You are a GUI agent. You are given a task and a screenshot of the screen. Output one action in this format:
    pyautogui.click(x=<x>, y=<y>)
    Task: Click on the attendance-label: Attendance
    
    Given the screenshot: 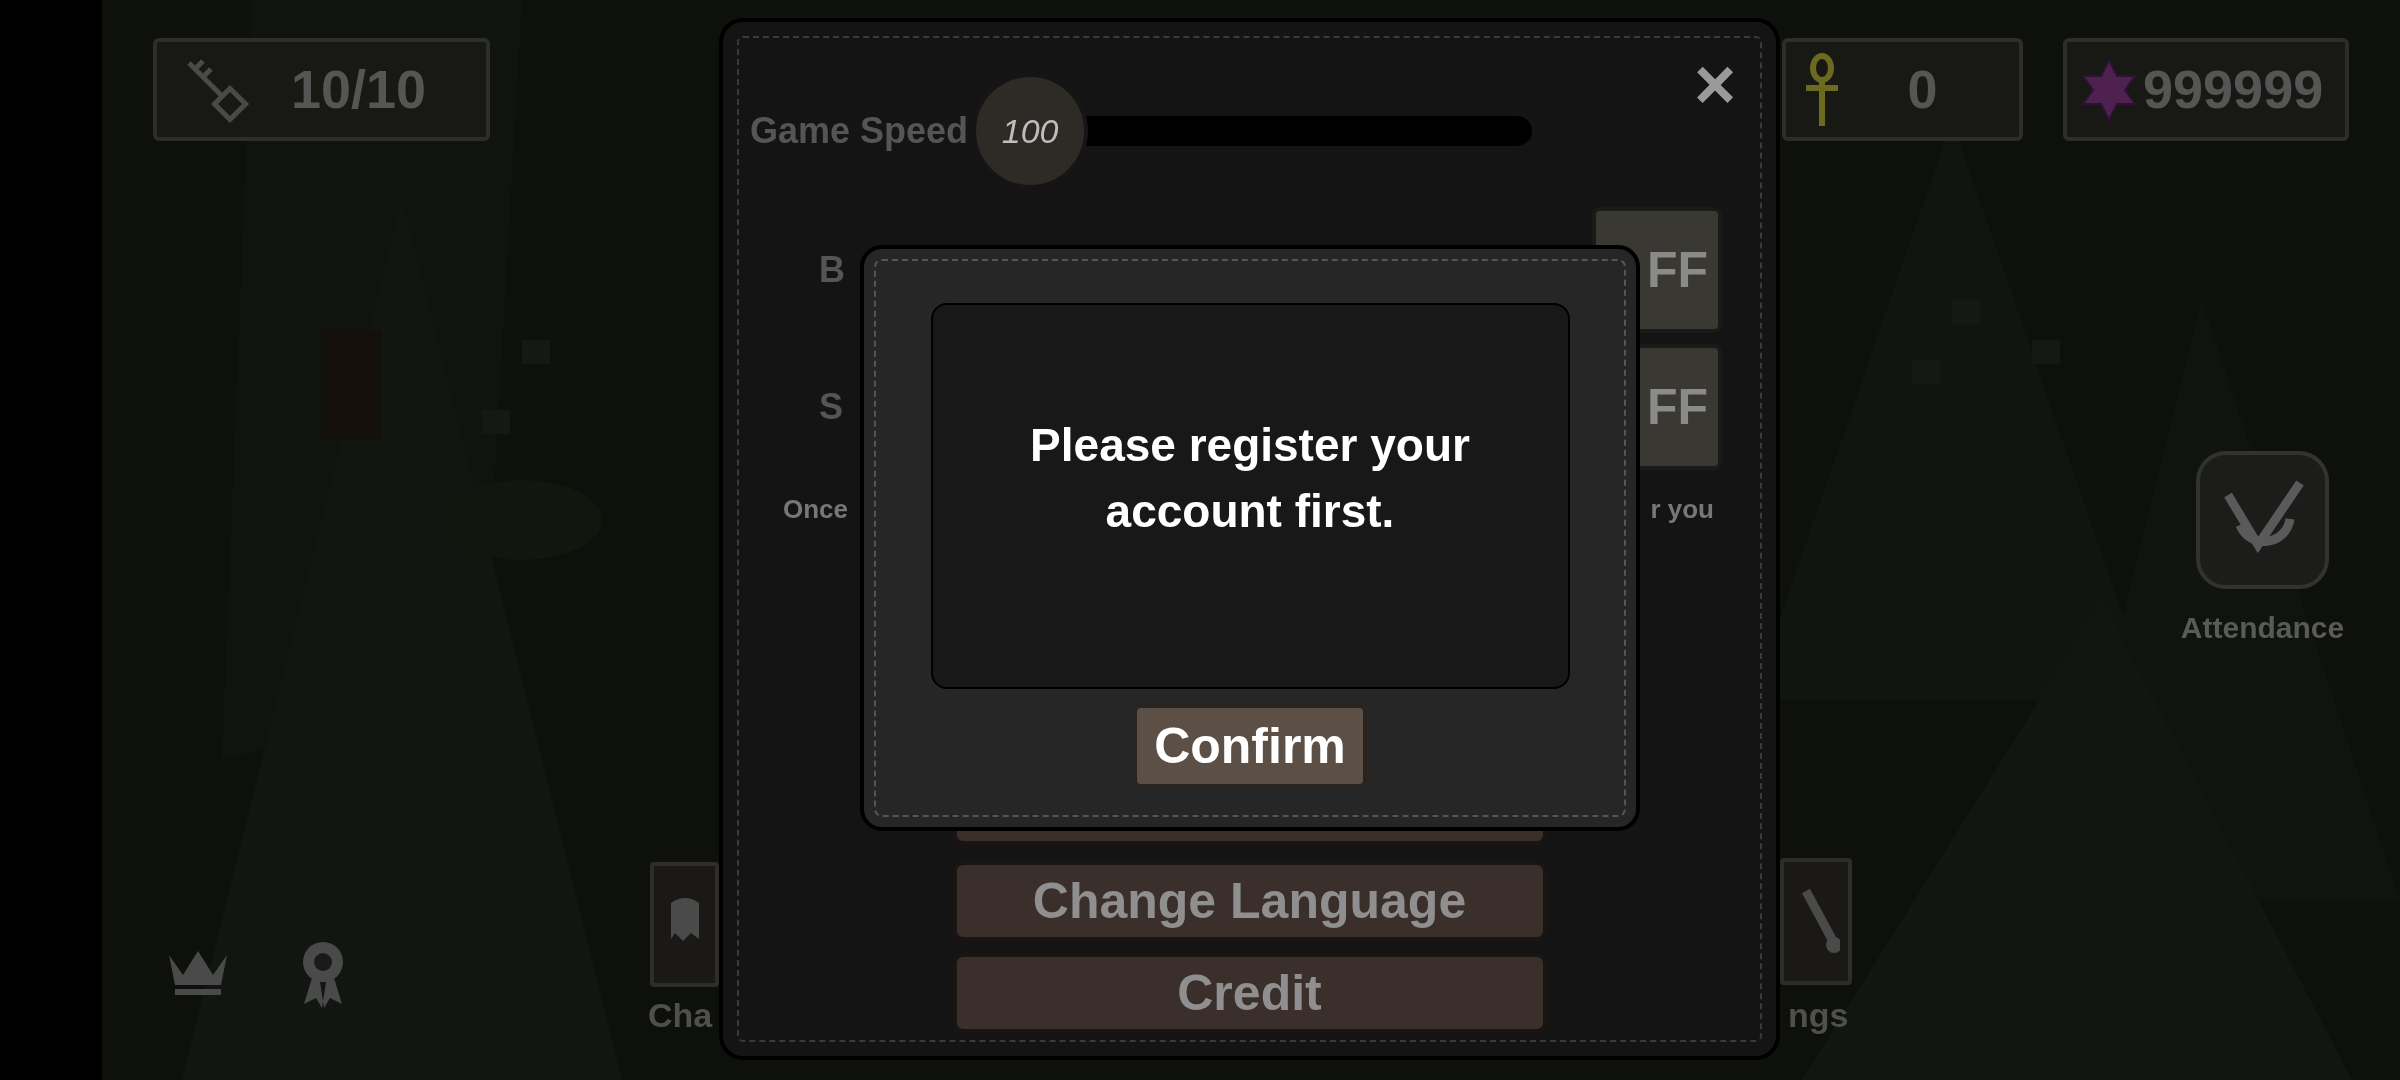 What is the action you would take?
    pyautogui.click(x=2262, y=628)
    